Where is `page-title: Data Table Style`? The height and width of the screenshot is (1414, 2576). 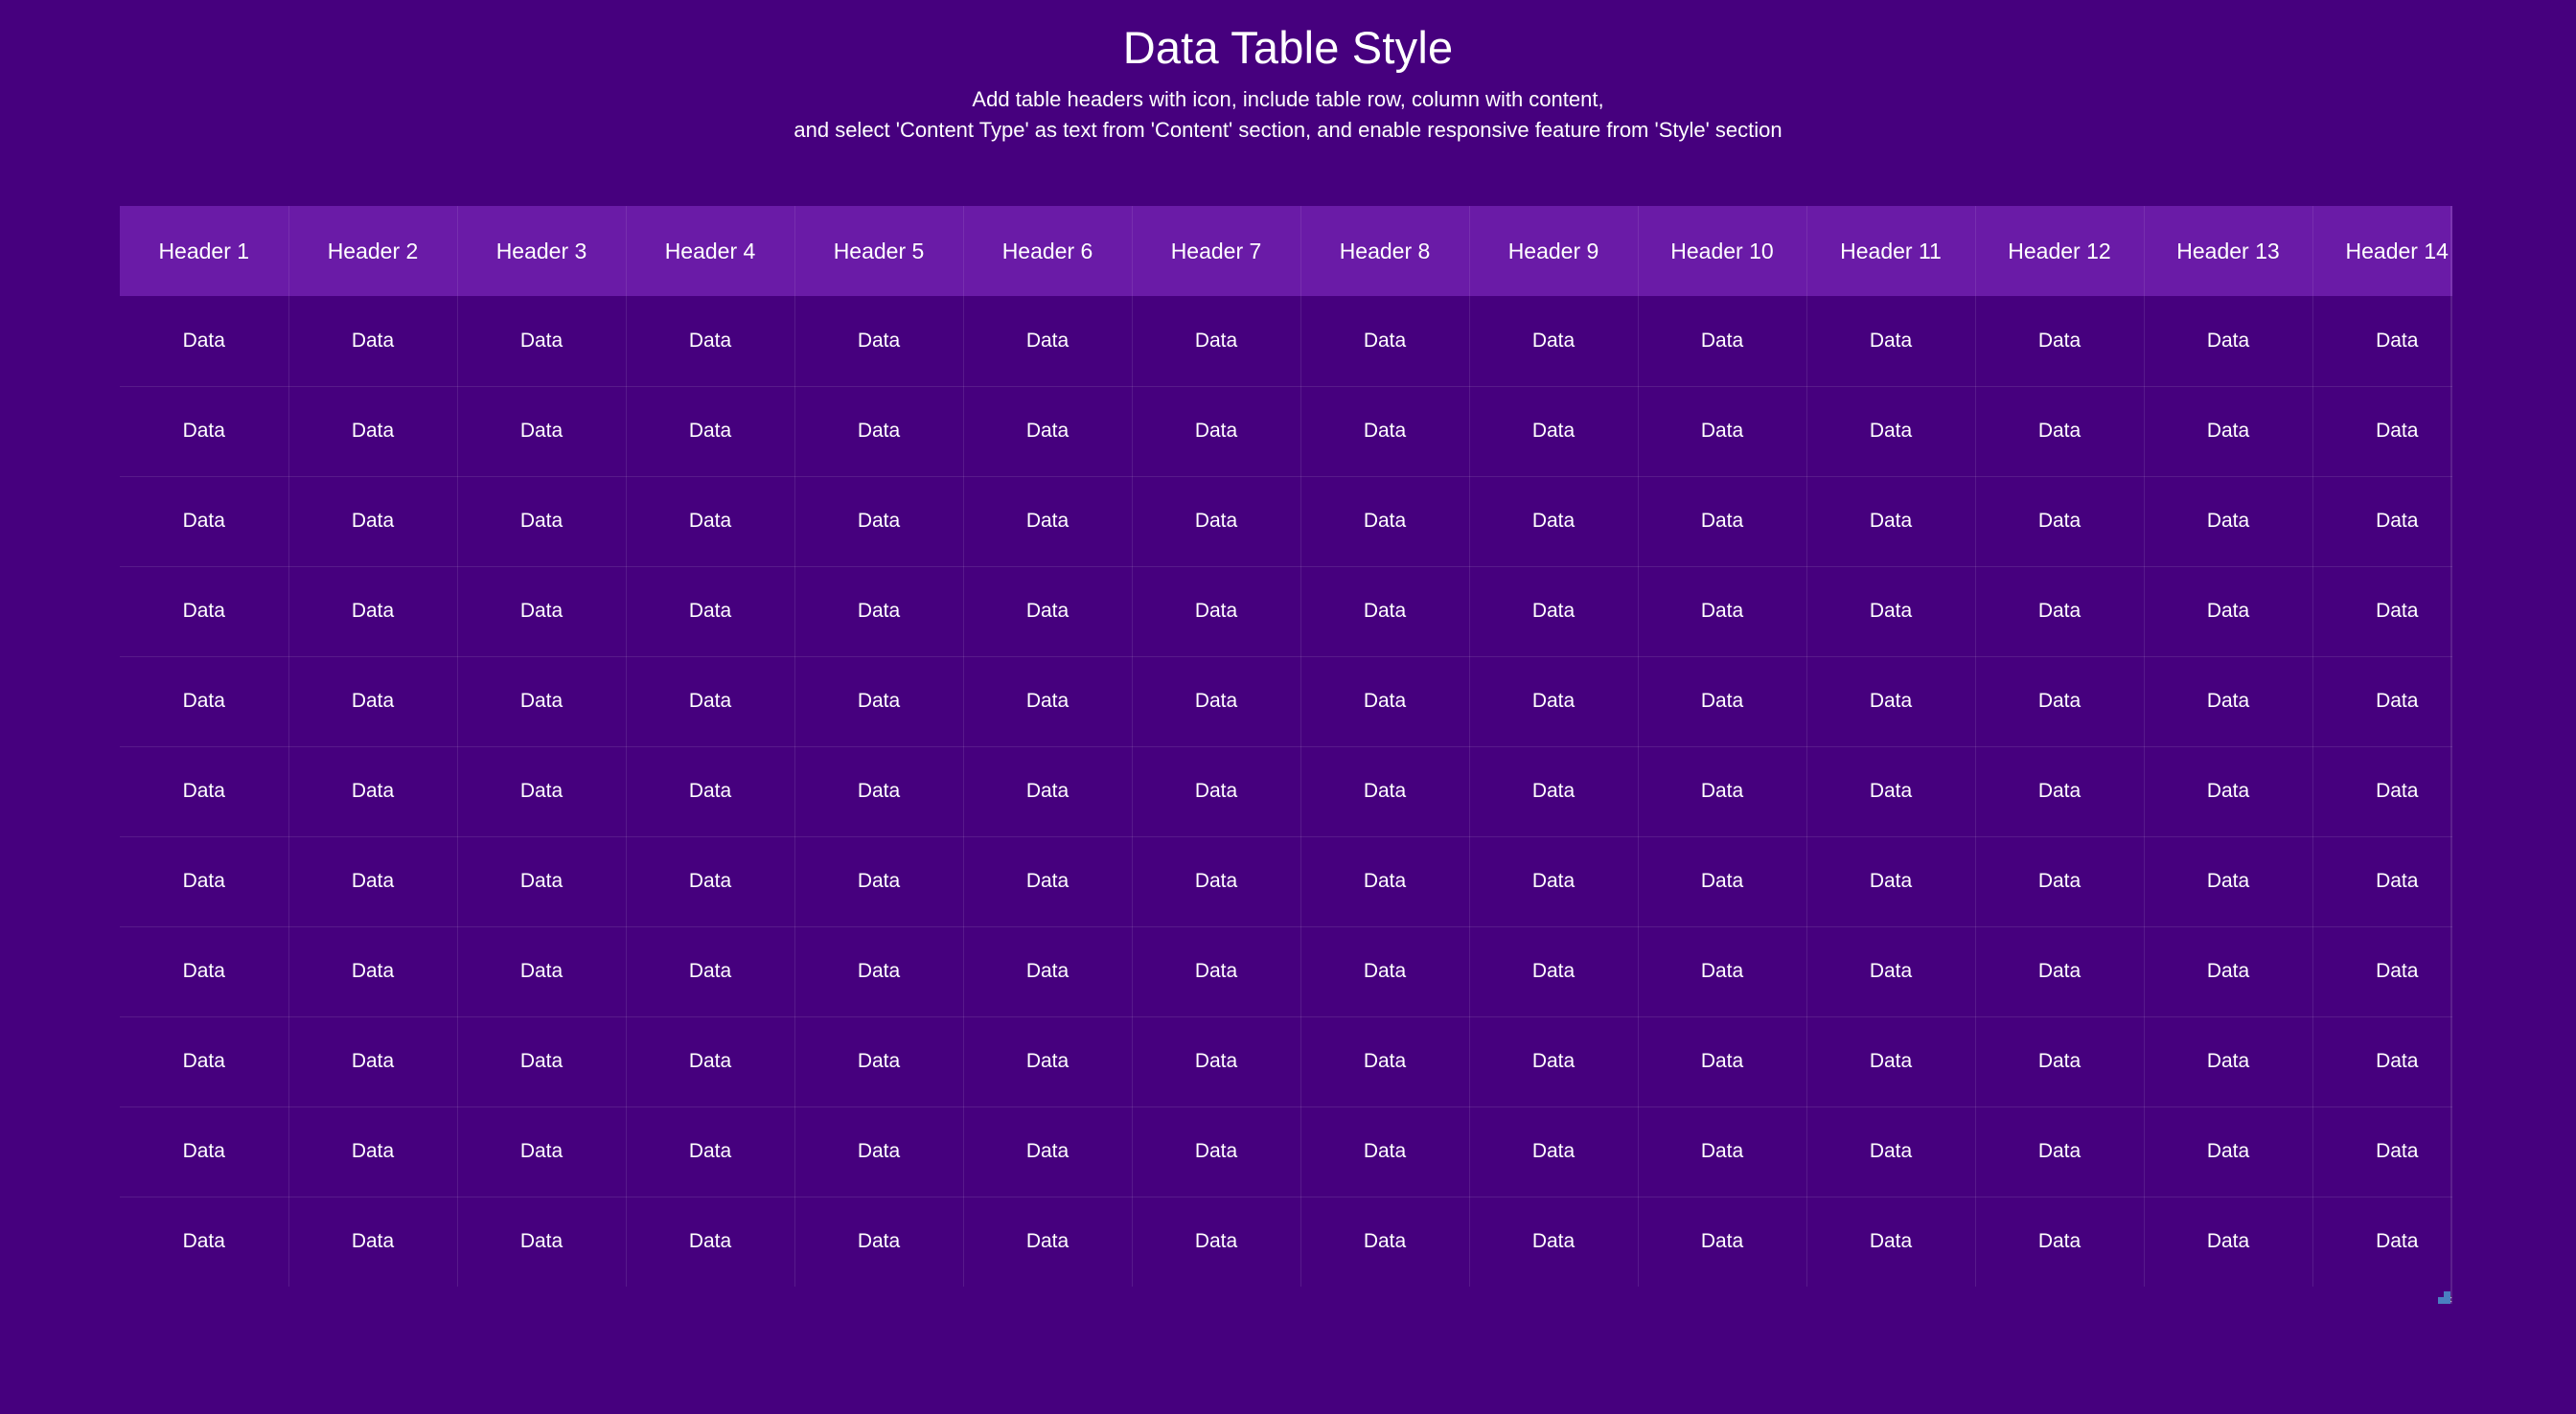
page-title: Data Table Style is located at coordinates (1288, 47).